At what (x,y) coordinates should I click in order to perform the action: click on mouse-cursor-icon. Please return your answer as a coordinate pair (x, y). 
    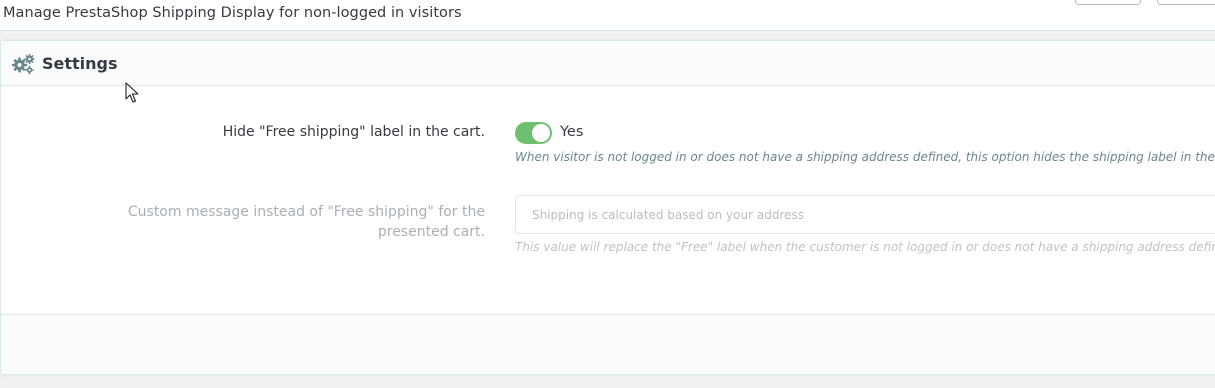
    Looking at the image, I should click on (132, 92).